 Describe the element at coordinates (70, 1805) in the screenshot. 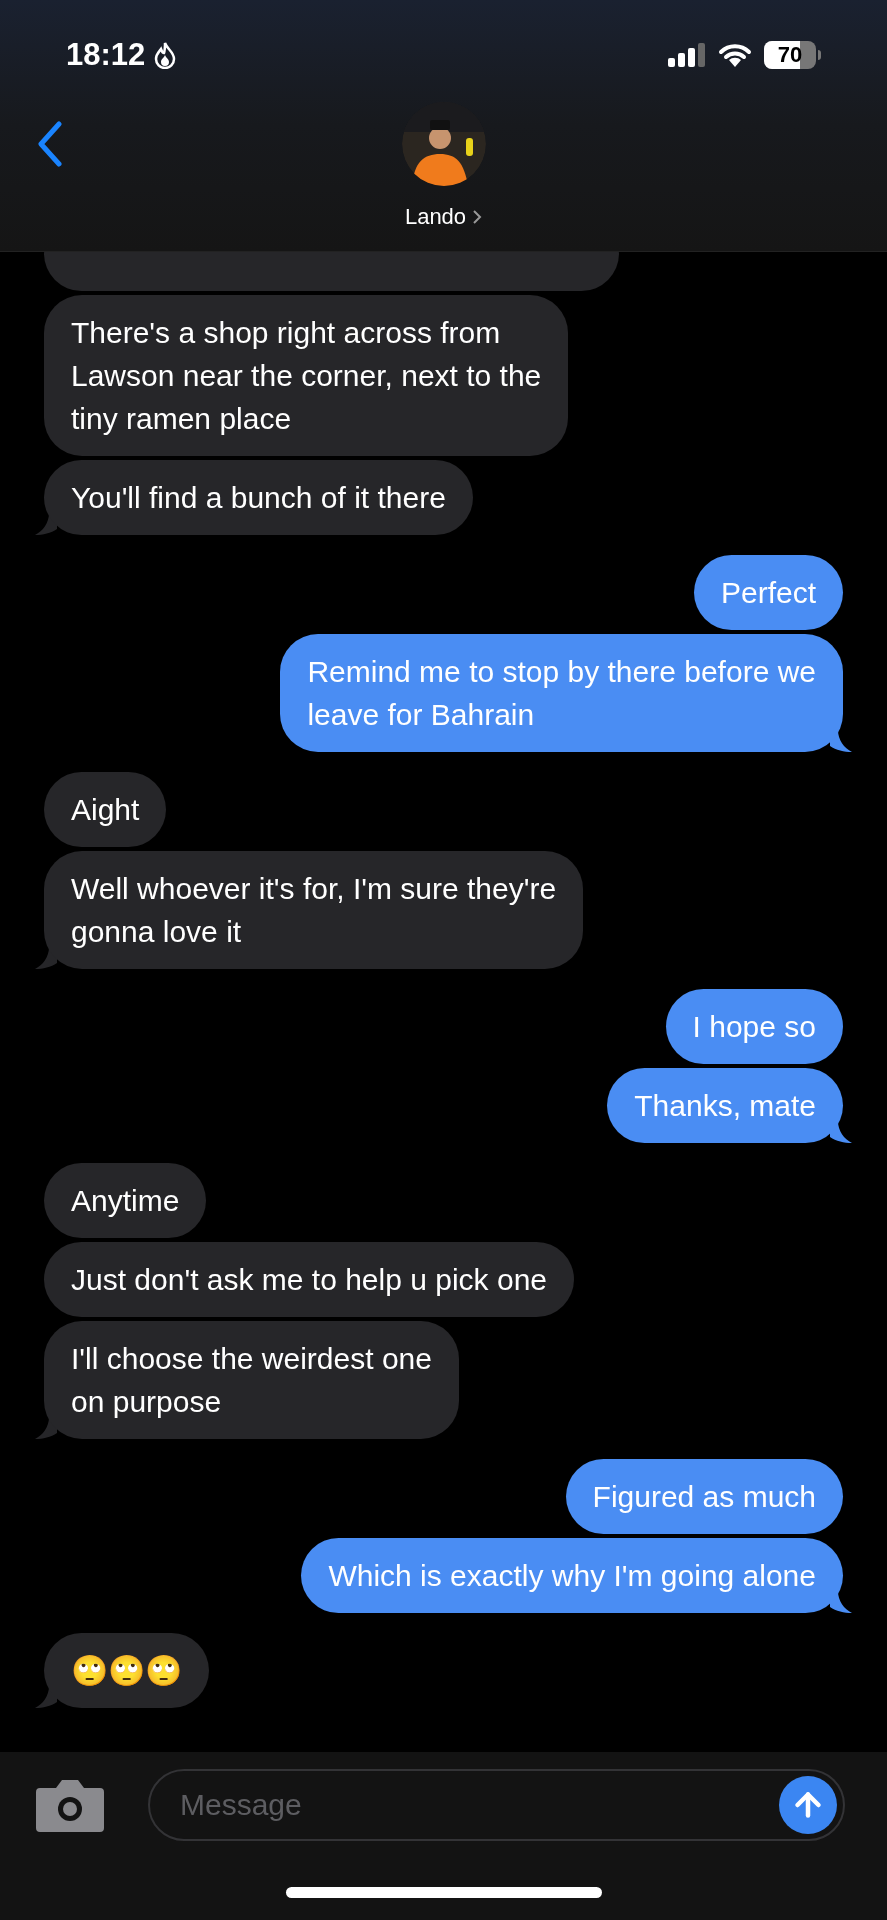

I see `camera-icon` at that location.